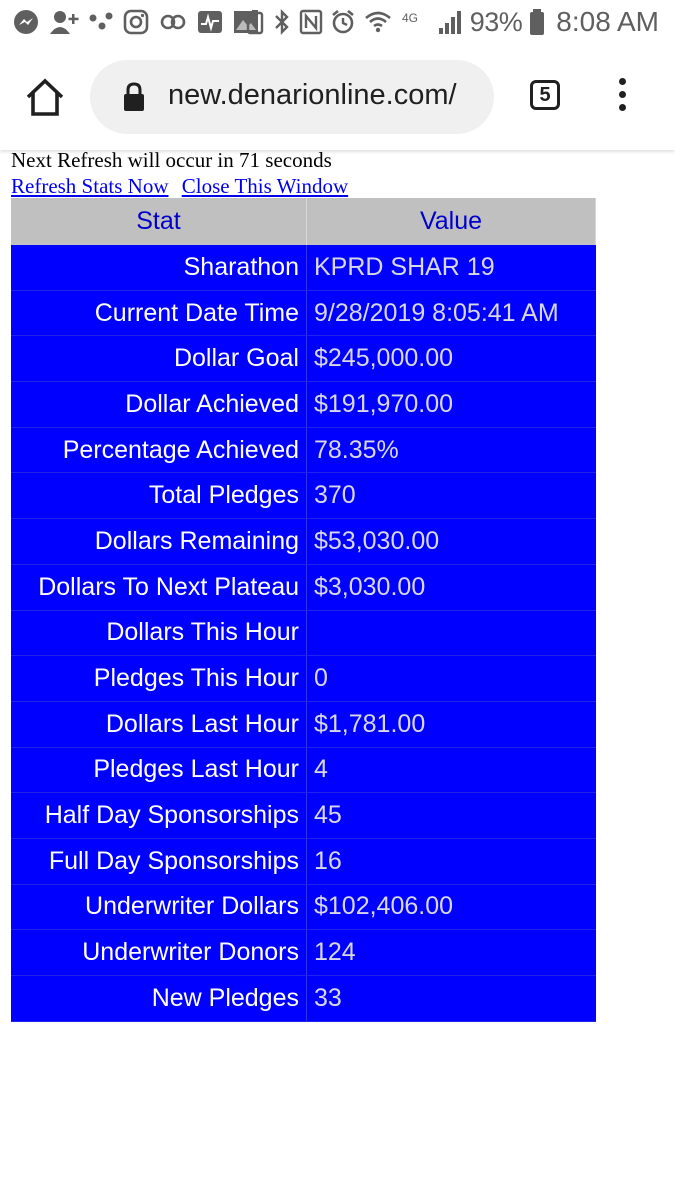  I want to click on stat-value: $53,030.00, so click(451, 541).